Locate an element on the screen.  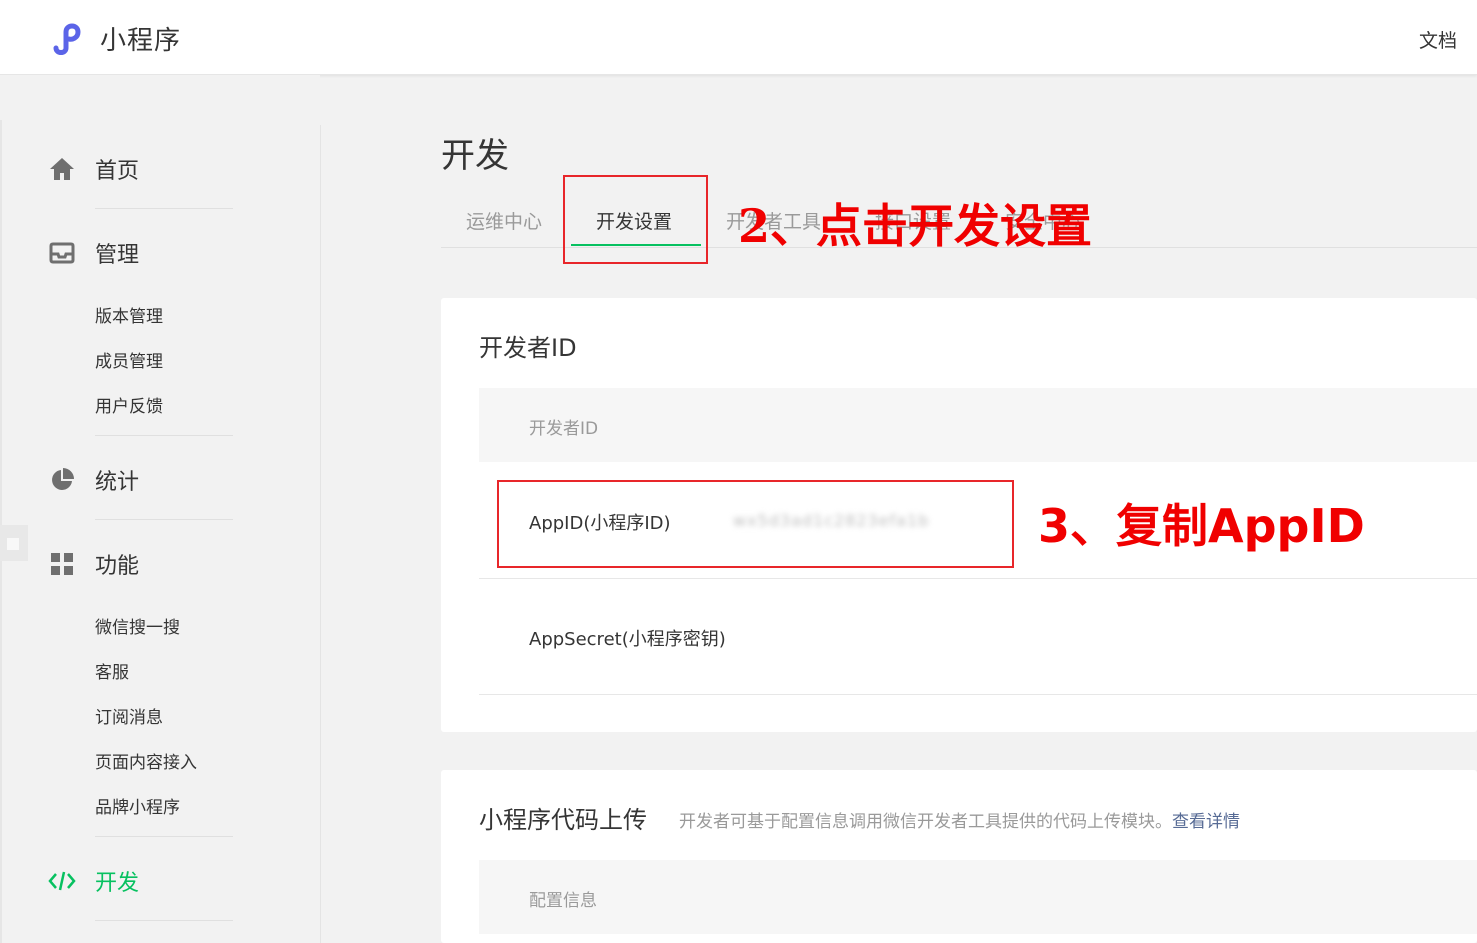
inbox-icon is located at coordinates (62, 253).